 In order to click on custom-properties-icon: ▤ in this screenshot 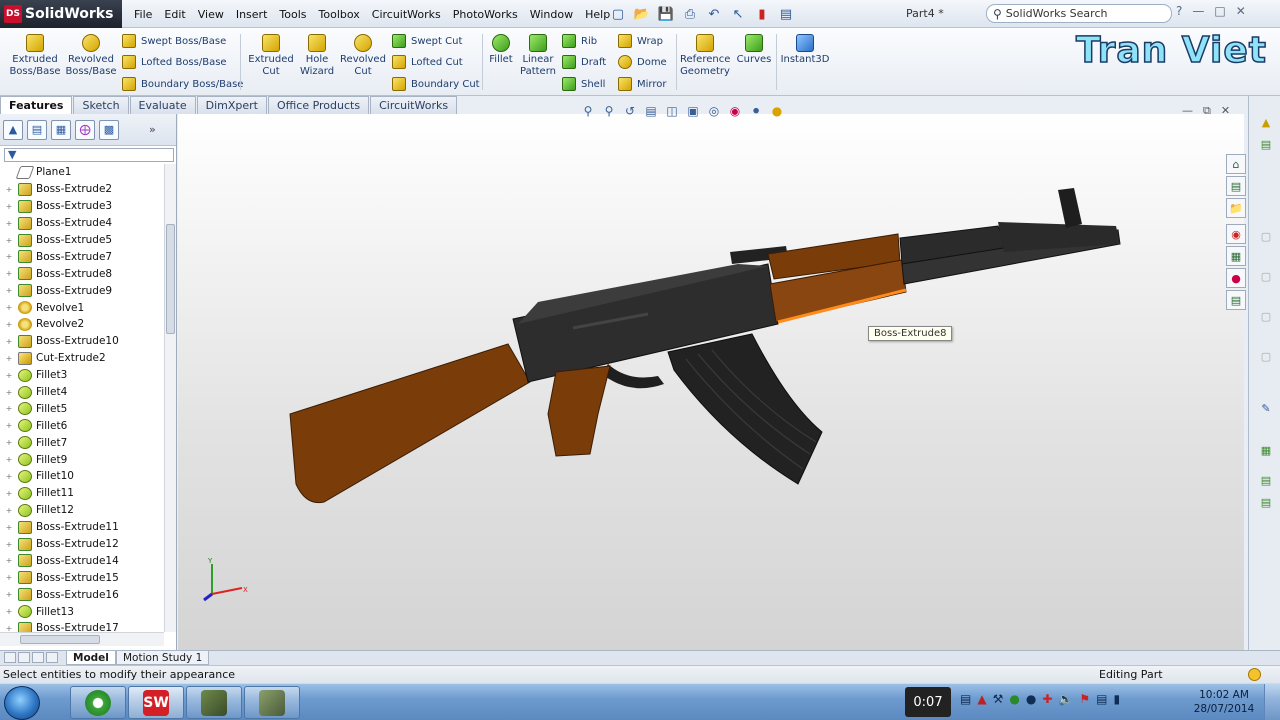, I will do `click(1236, 300)`.